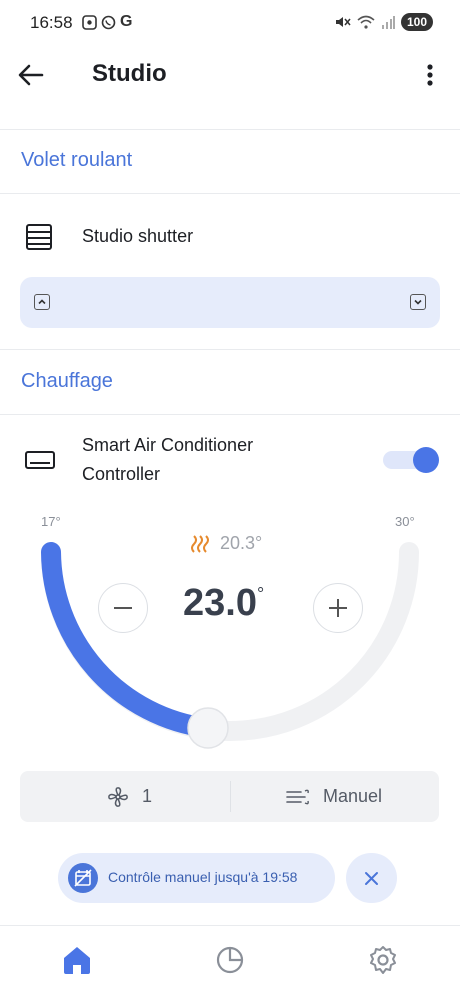  I want to click on fan-speed-value: 1, so click(147, 796).